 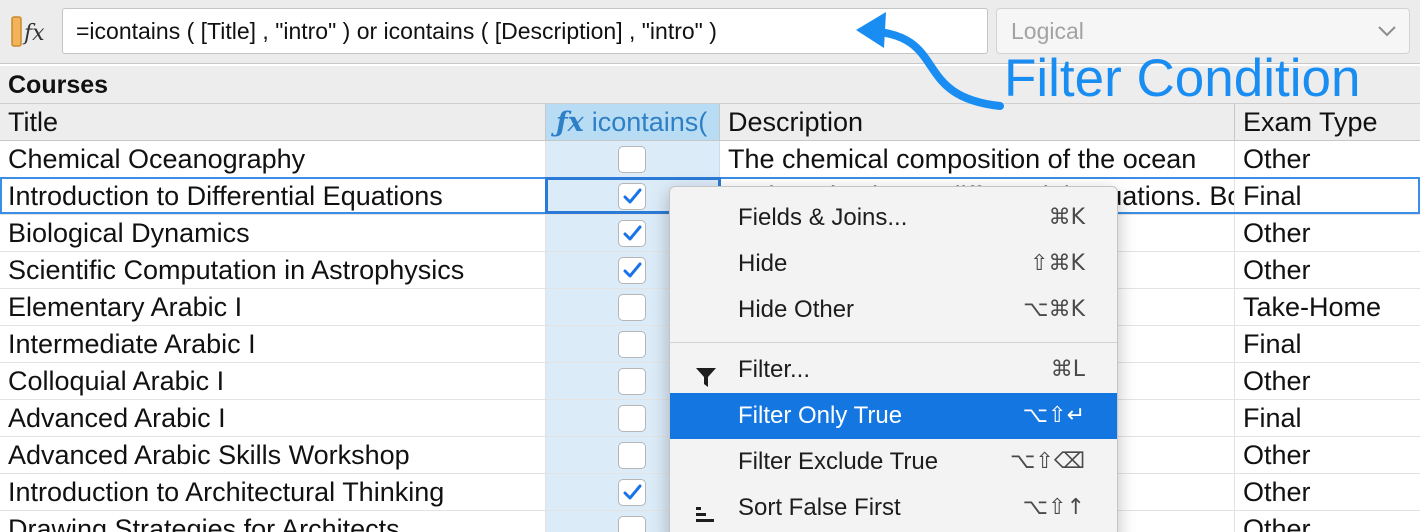 I want to click on menu-item-hide-other: Hide Other ⌥⌘K, so click(x=893, y=310).